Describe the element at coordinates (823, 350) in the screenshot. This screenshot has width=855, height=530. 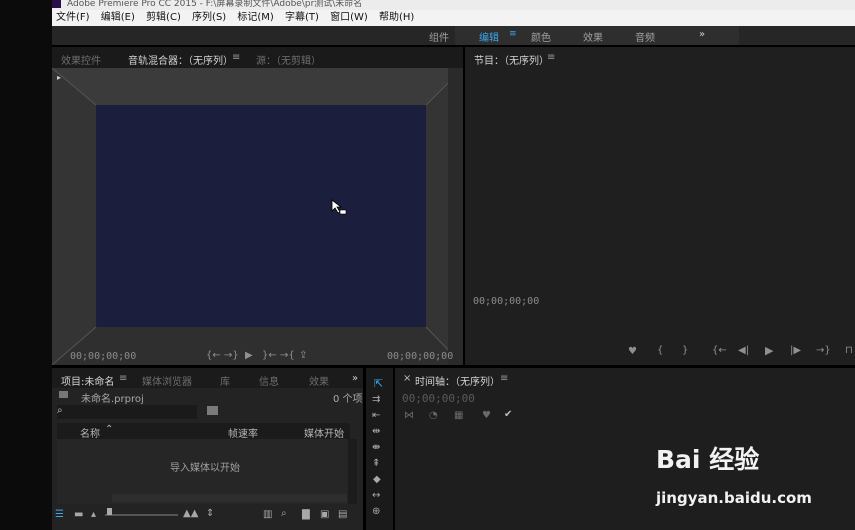
I see `go-to-out-icon: →}` at that location.